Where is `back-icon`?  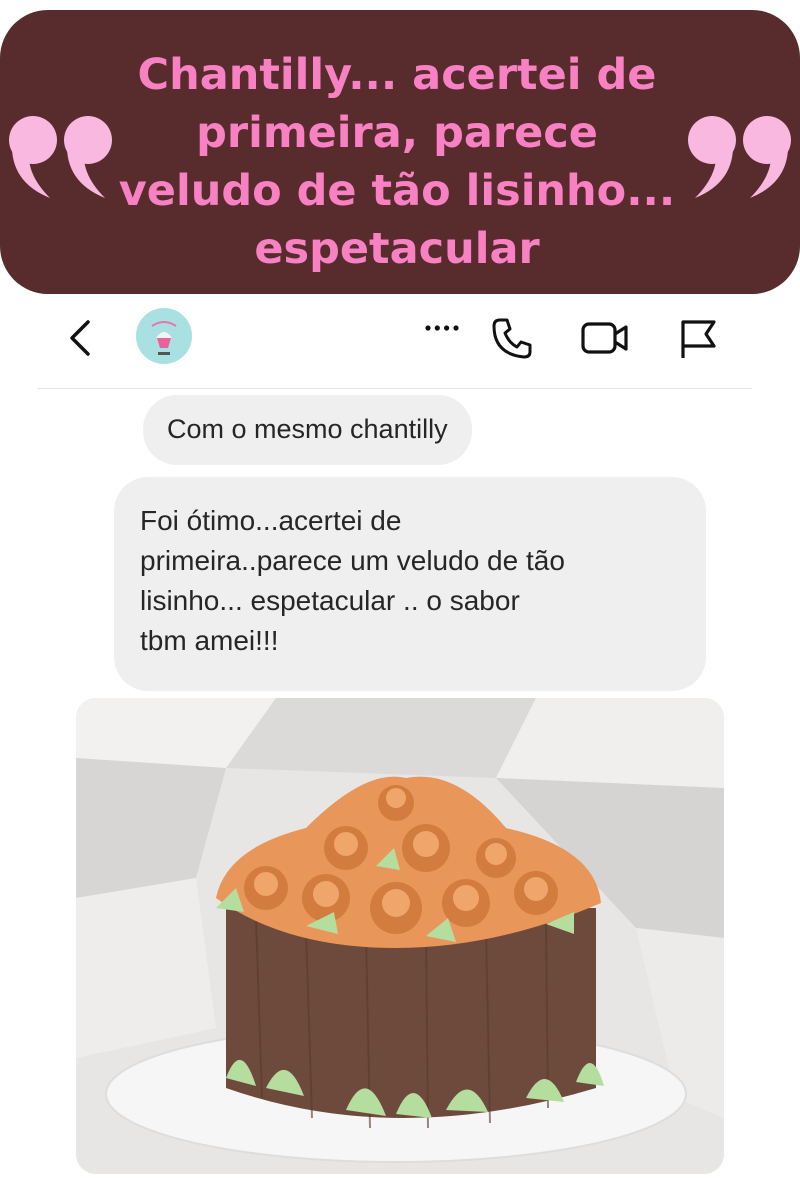
back-icon is located at coordinates (81, 338).